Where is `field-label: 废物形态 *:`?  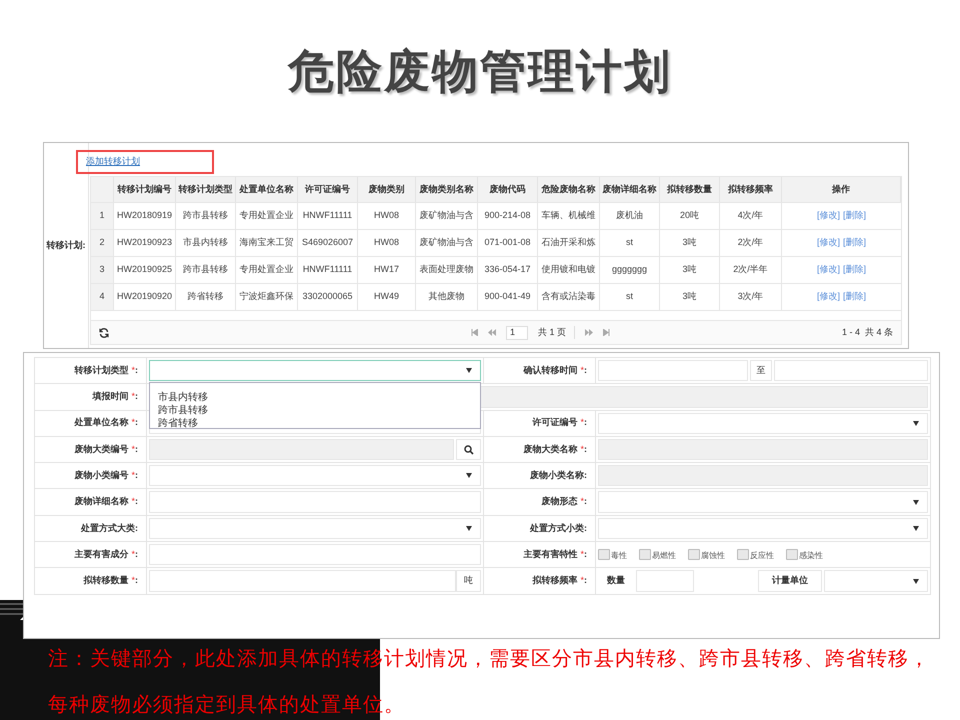
field-label: 废物形态 *: is located at coordinates (564, 501).